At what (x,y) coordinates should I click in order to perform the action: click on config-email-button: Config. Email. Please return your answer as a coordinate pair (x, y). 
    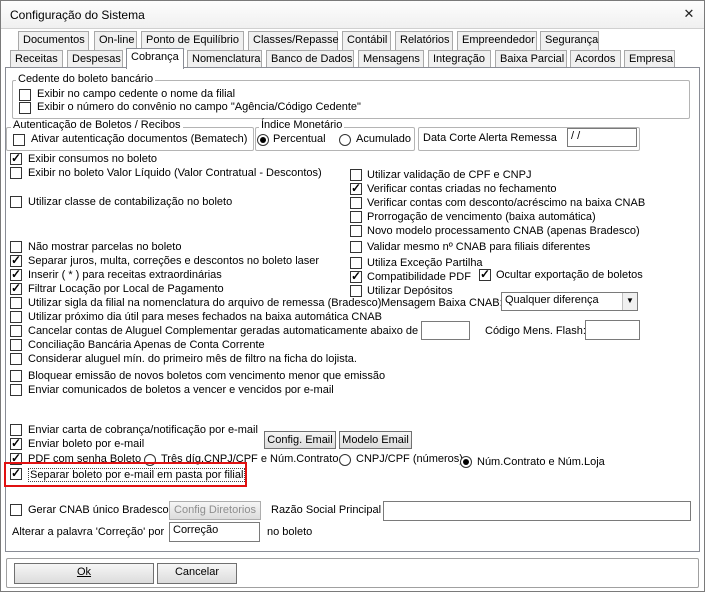
    Looking at the image, I should click on (300, 440).